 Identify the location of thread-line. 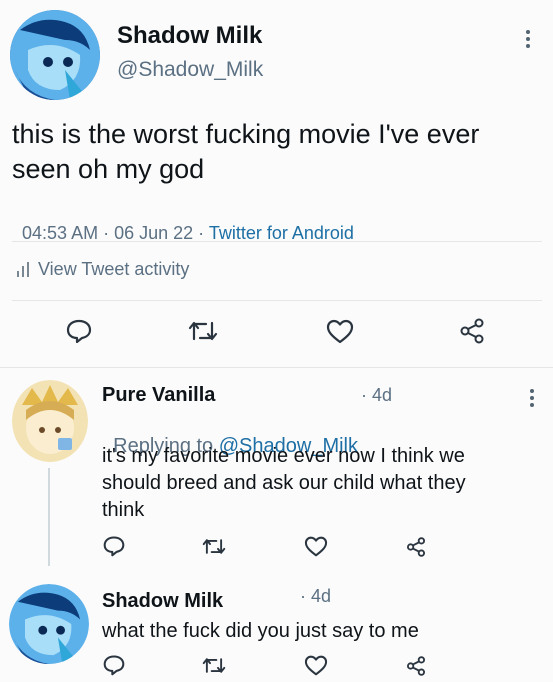
(49, 517).